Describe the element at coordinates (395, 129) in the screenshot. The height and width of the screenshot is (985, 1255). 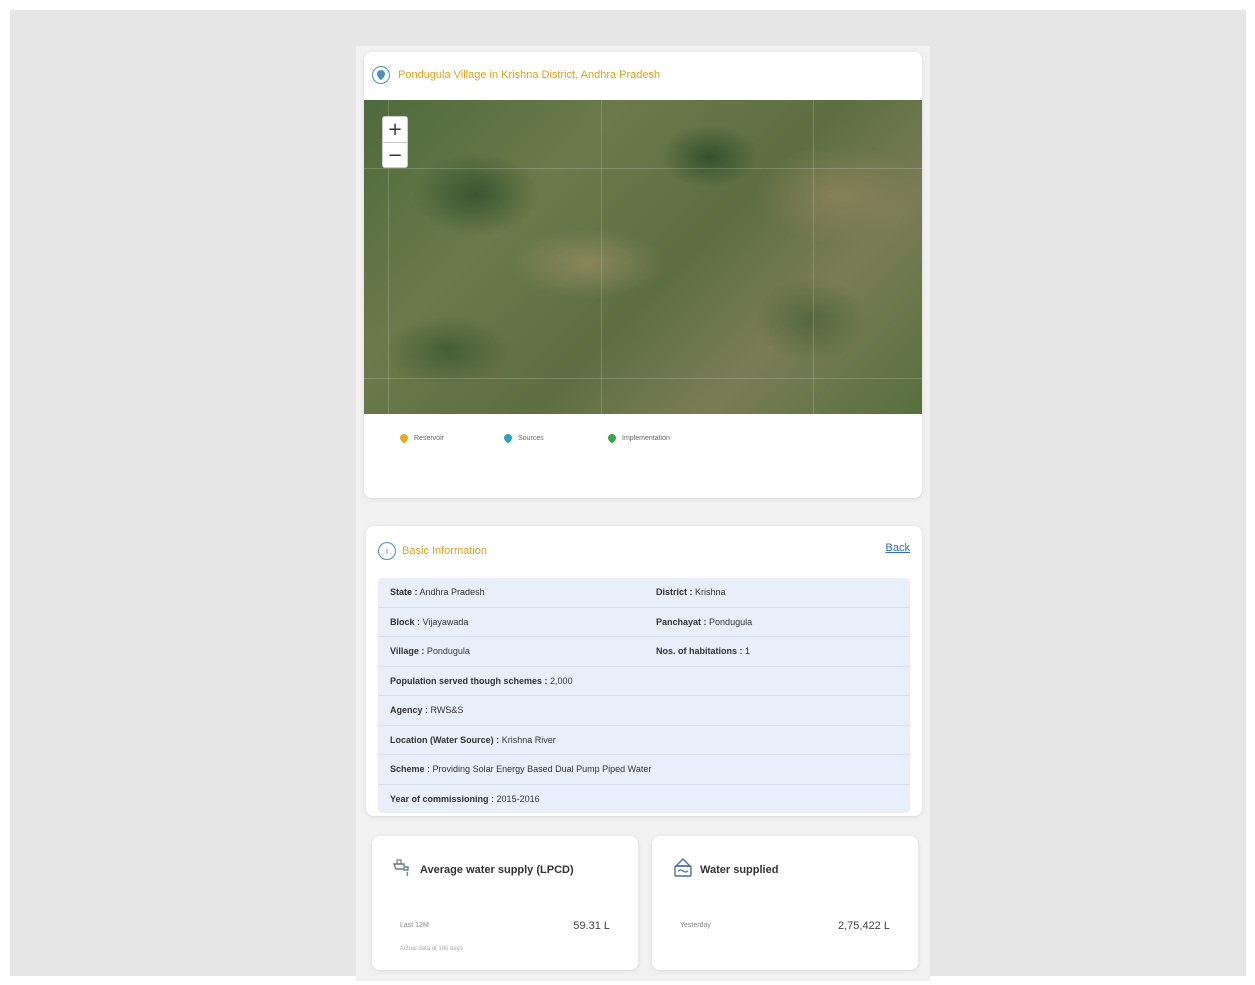
I see `zoom-in-button: +` at that location.